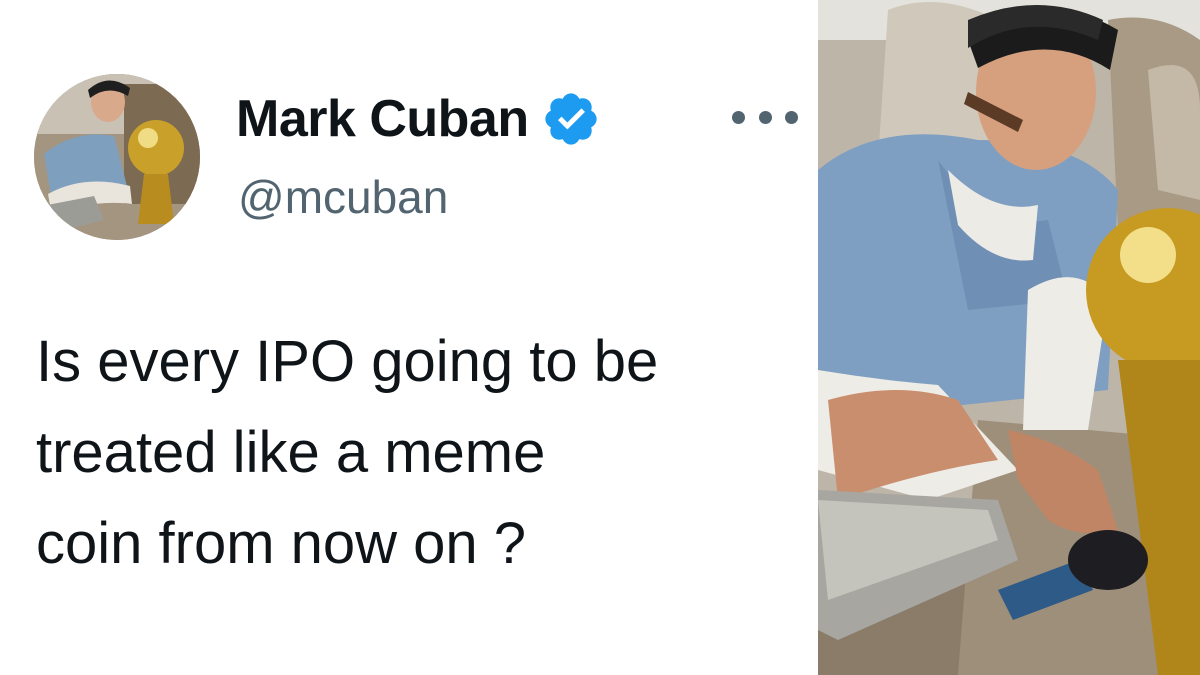 The image size is (1200, 675). Describe the element at coordinates (347, 361) in the screenshot. I see `tweet-text-line: Is every IPO going to be` at that location.